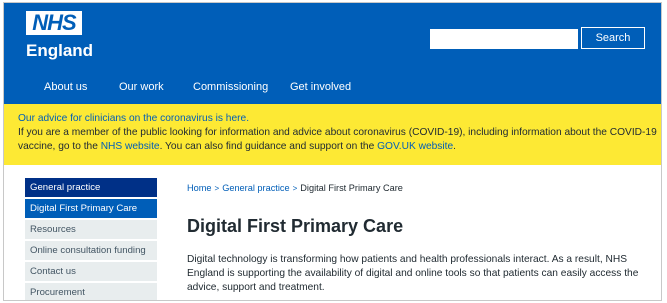  Describe the element at coordinates (91, 229) in the screenshot. I see `sidebar-item-resources: Resources` at that location.